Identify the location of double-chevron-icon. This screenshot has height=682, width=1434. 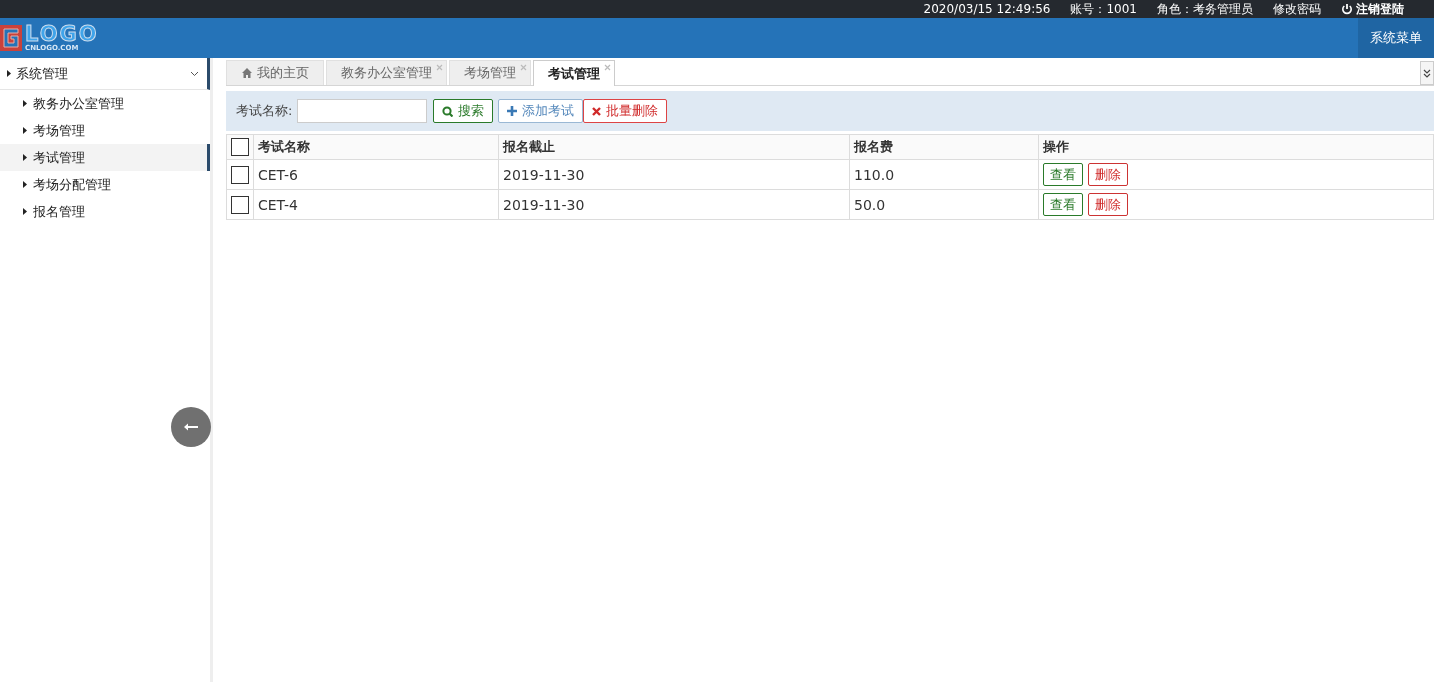
(1427, 73).